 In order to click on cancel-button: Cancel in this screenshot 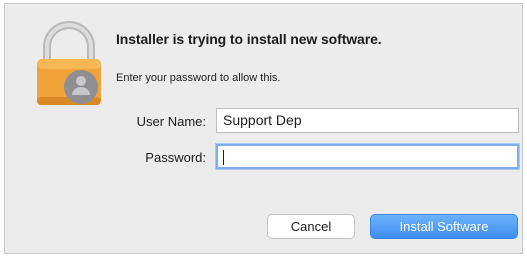, I will do `click(311, 226)`.